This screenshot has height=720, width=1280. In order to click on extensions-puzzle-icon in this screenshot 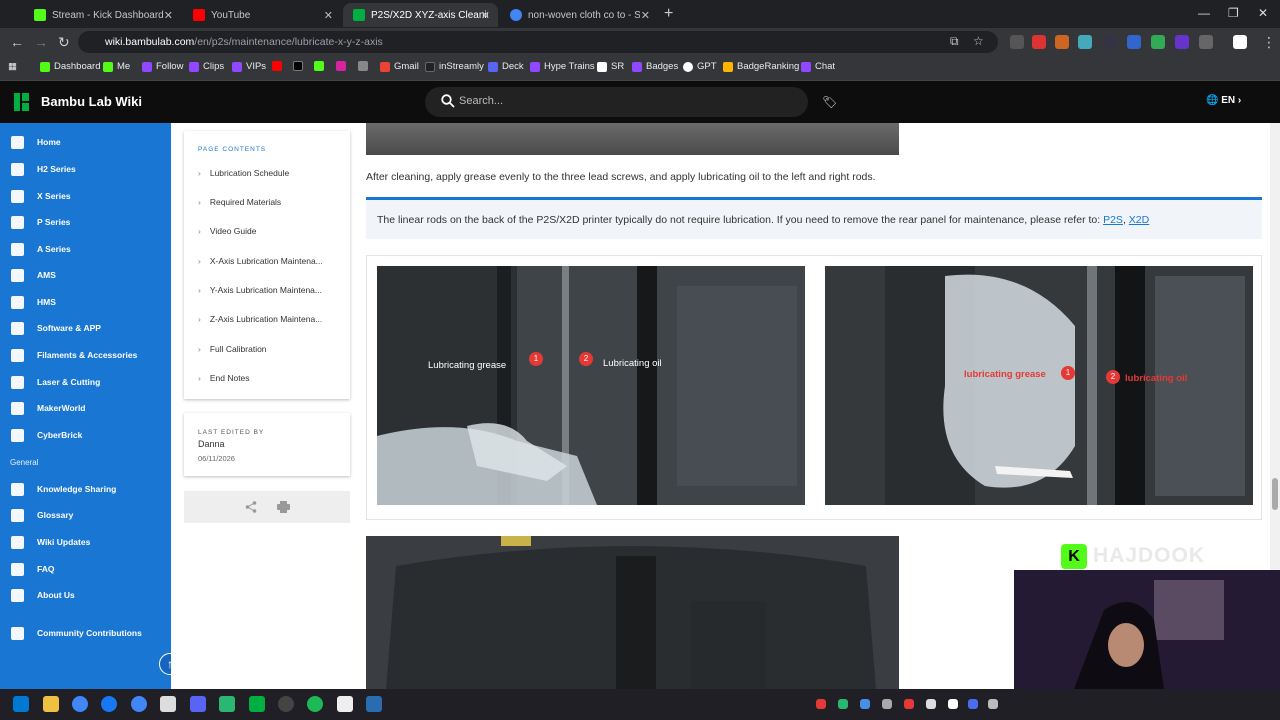, I will do `click(1206, 42)`.